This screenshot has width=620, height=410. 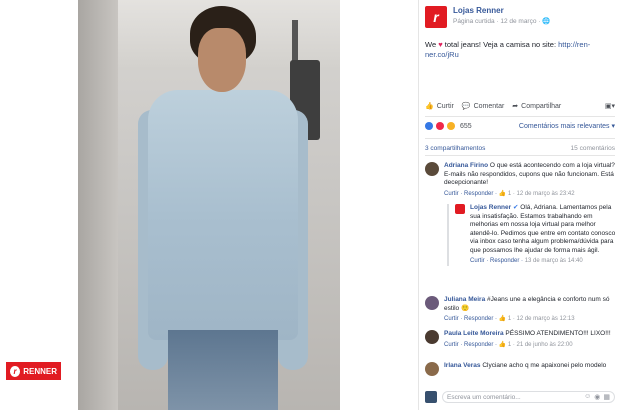 What do you see at coordinates (464, 299) in the screenshot?
I see `comment-author: Juliana Meira` at bounding box center [464, 299].